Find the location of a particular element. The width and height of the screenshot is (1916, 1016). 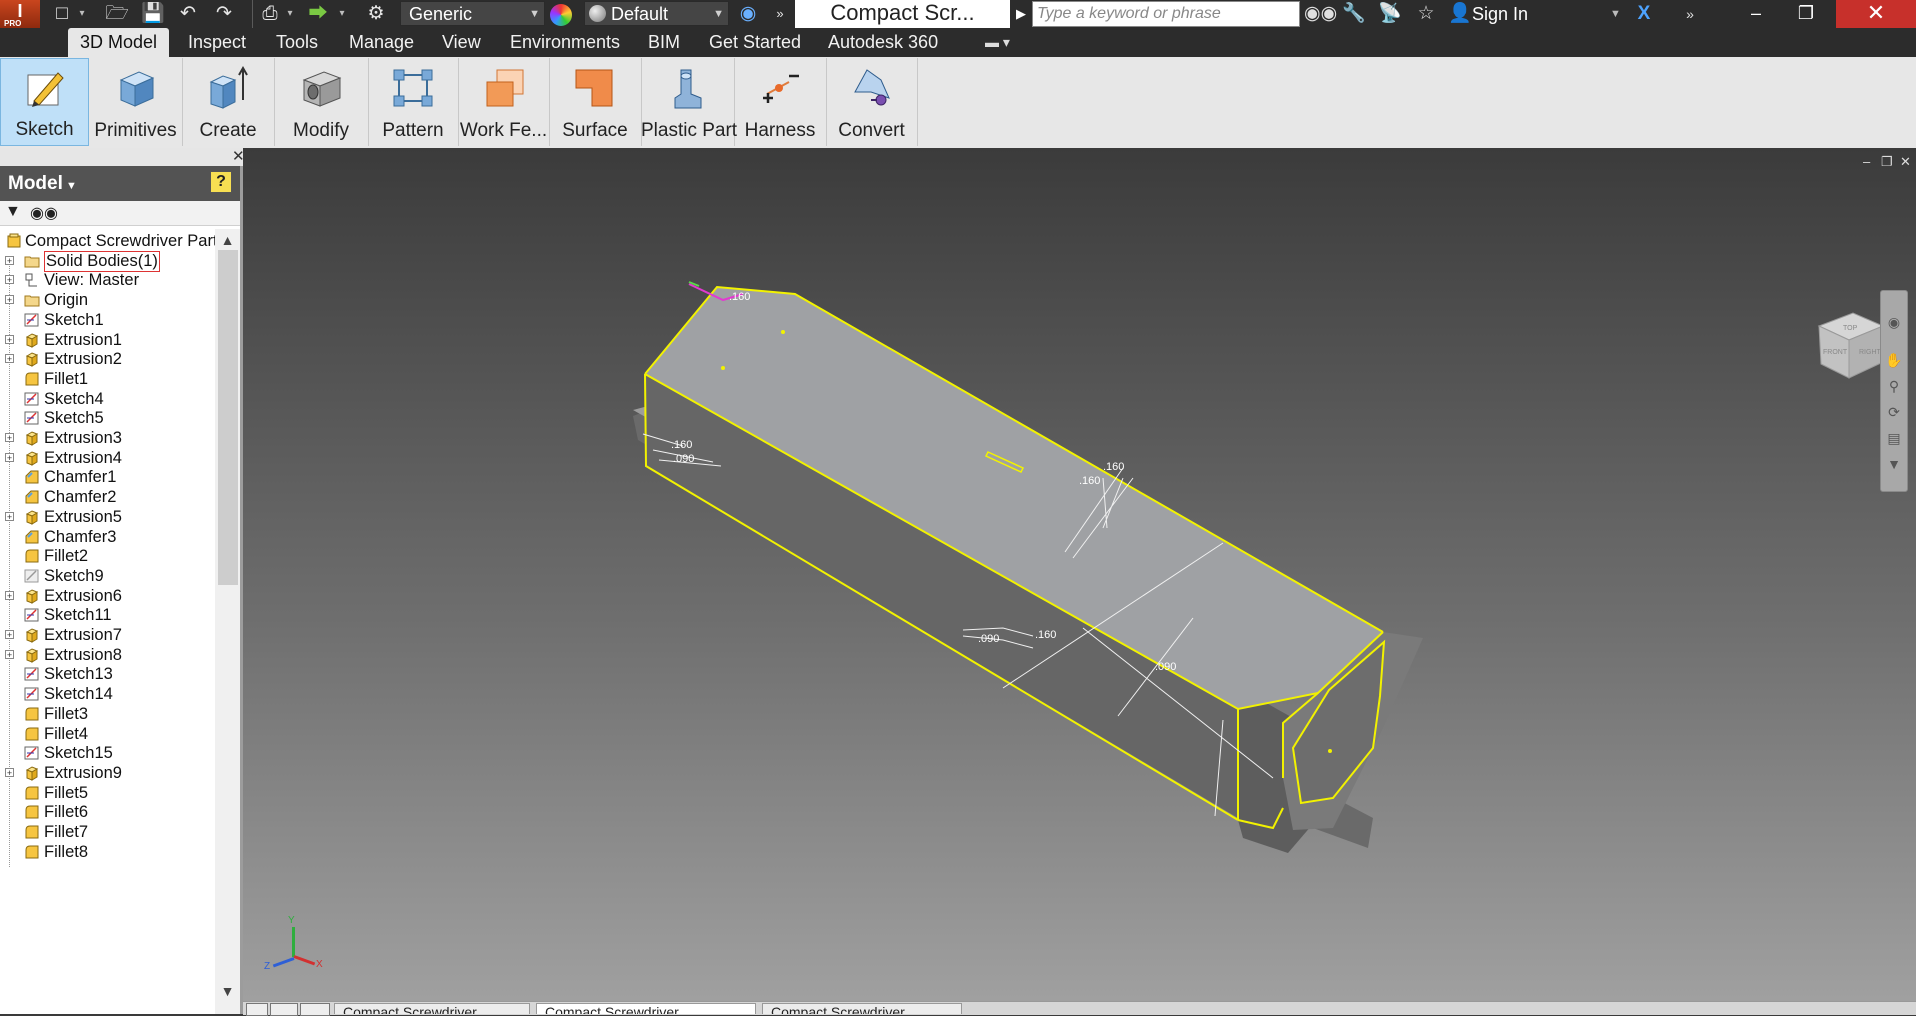

communication-center-icon: 📡 is located at coordinates (1390, 14).